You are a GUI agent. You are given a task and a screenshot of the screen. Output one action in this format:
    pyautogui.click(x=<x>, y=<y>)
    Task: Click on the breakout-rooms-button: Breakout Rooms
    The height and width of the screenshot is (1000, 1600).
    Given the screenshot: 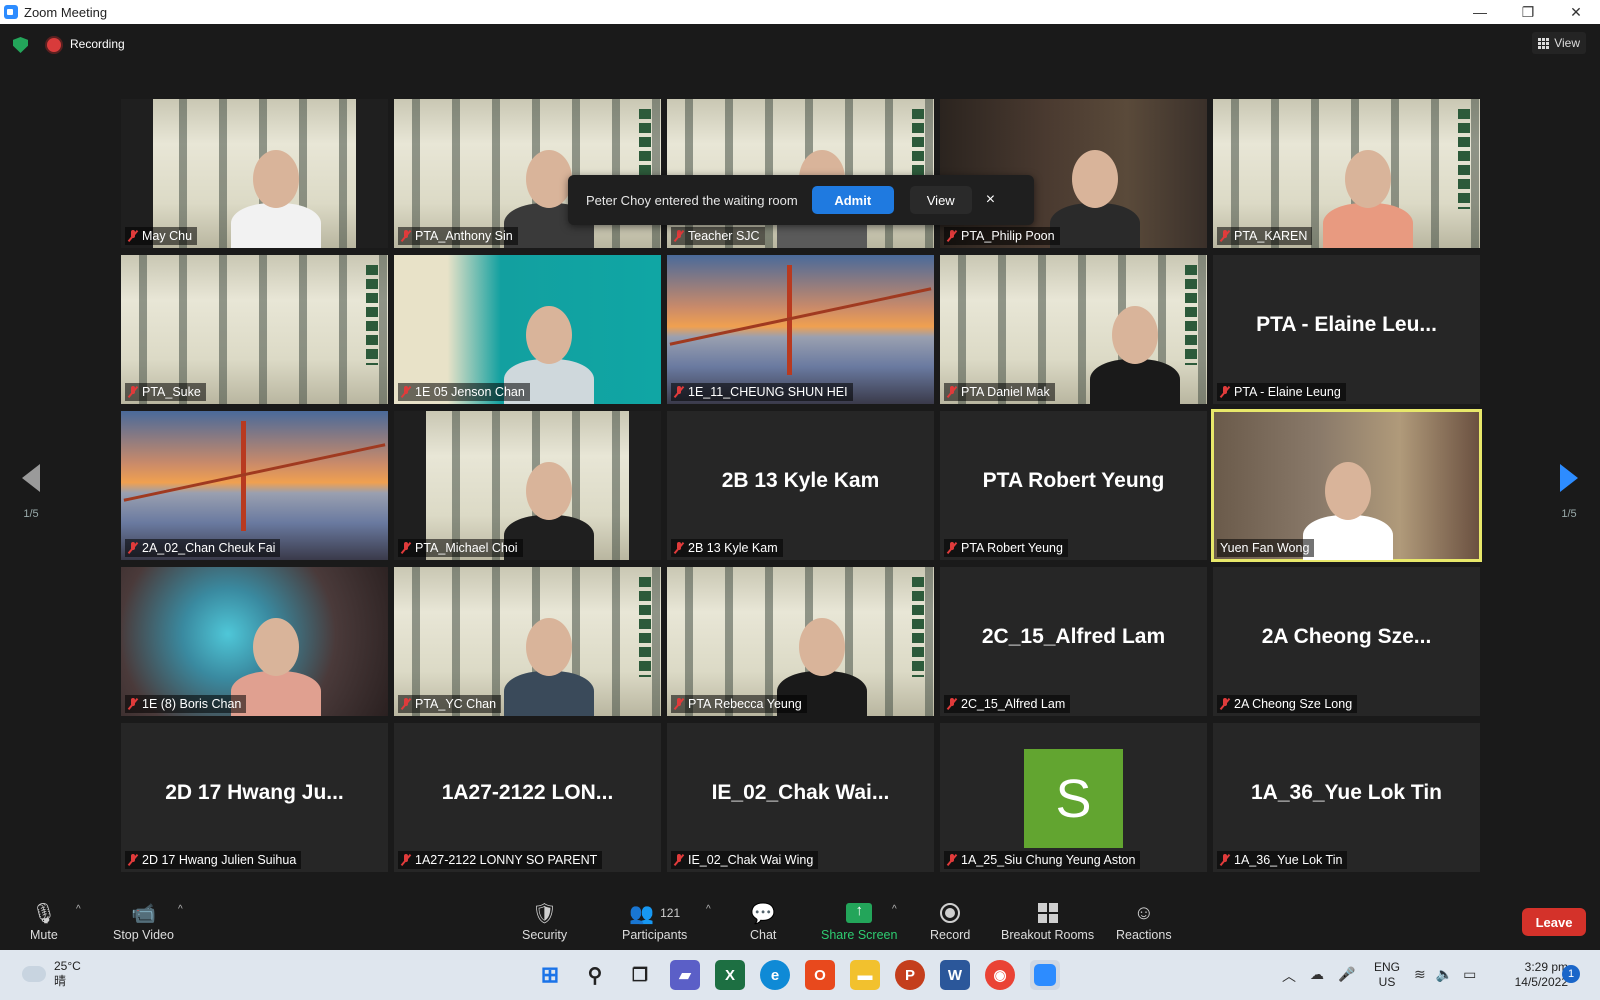 What is the action you would take?
    pyautogui.click(x=1047, y=921)
    